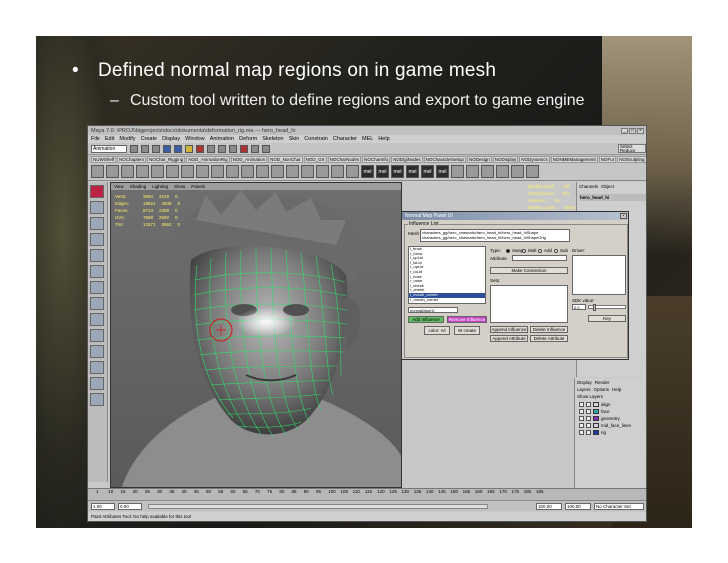 This screenshot has width=728, height=563. What do you see at coordinates (97, 255) in the screenshot?
I see `rotate-tool-icon` at bounding box center [97, 255].